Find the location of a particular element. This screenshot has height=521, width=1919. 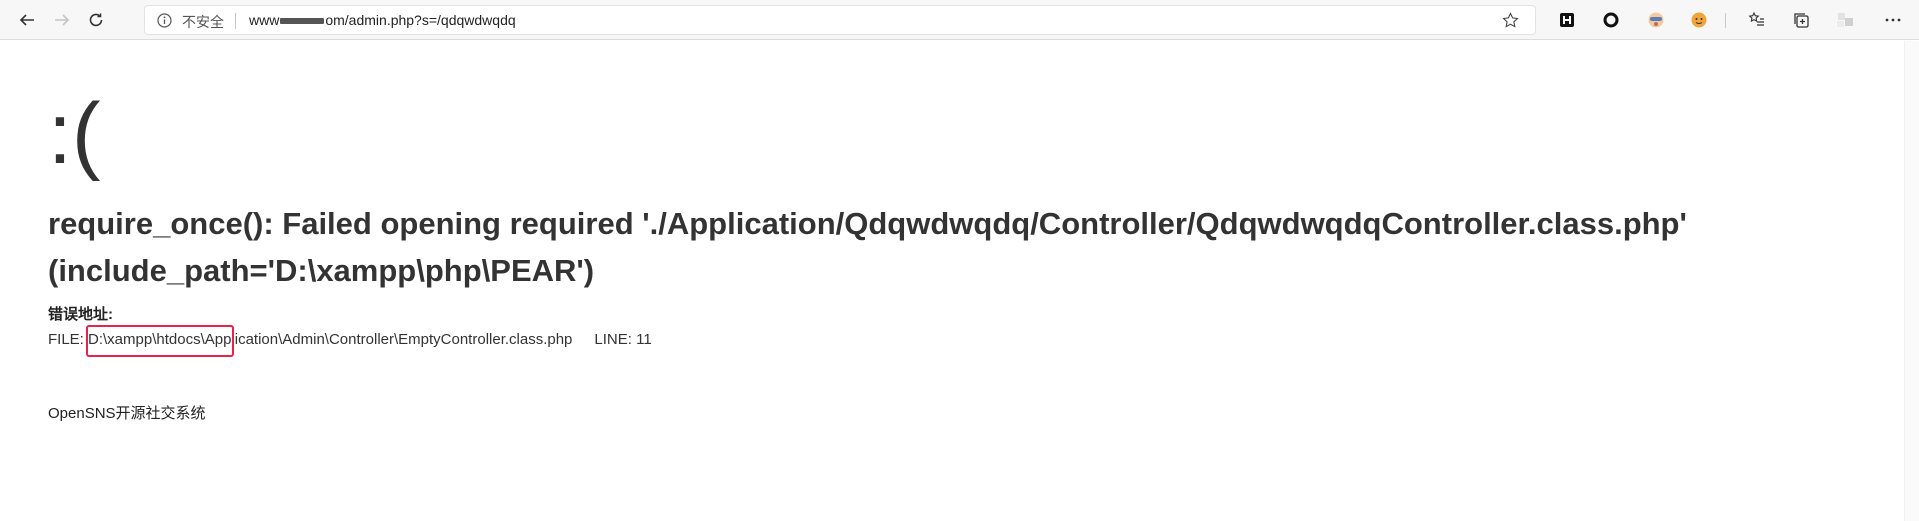

file-label: FILE: is located at coordinates (68, 339).